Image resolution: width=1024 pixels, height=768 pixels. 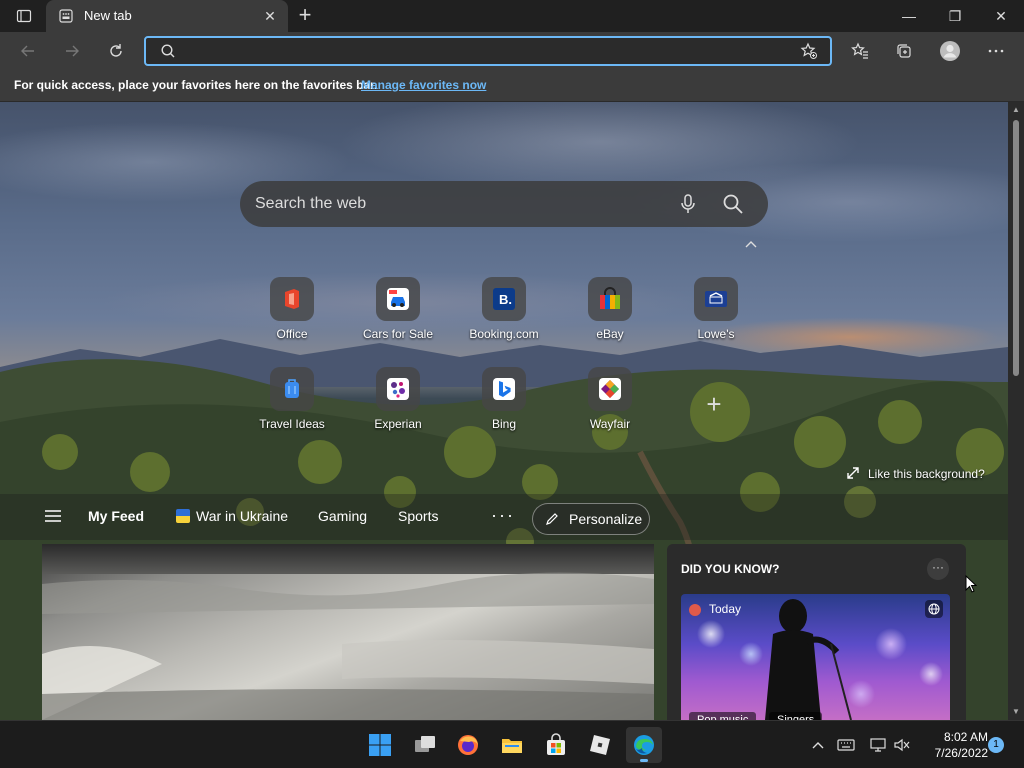 What do you see at coordinates (846, 745) in the screenshot?
I see `keyboard-icon` at bounding box center [846, 745].